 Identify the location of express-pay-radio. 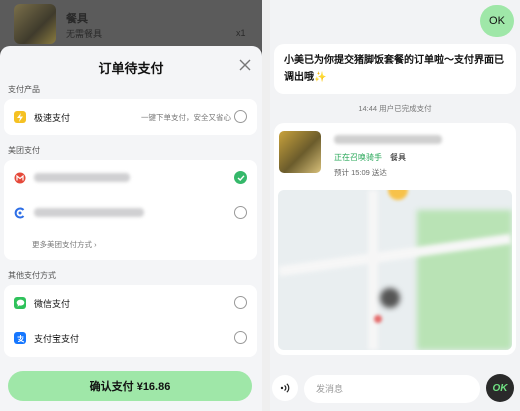
(240, 116).